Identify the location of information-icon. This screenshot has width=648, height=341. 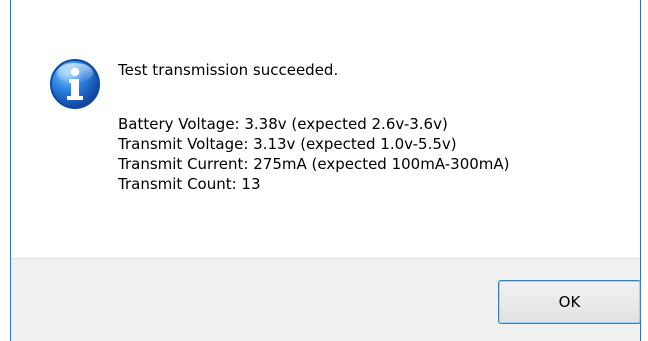
(75, 84).